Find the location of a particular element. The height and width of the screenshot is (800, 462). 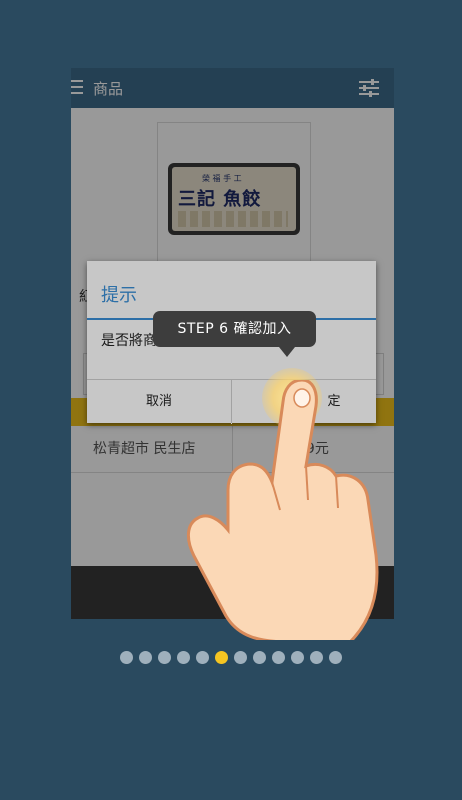

step-tooltip: STEP 6 確認加入 is located at coordinates (234, 334).